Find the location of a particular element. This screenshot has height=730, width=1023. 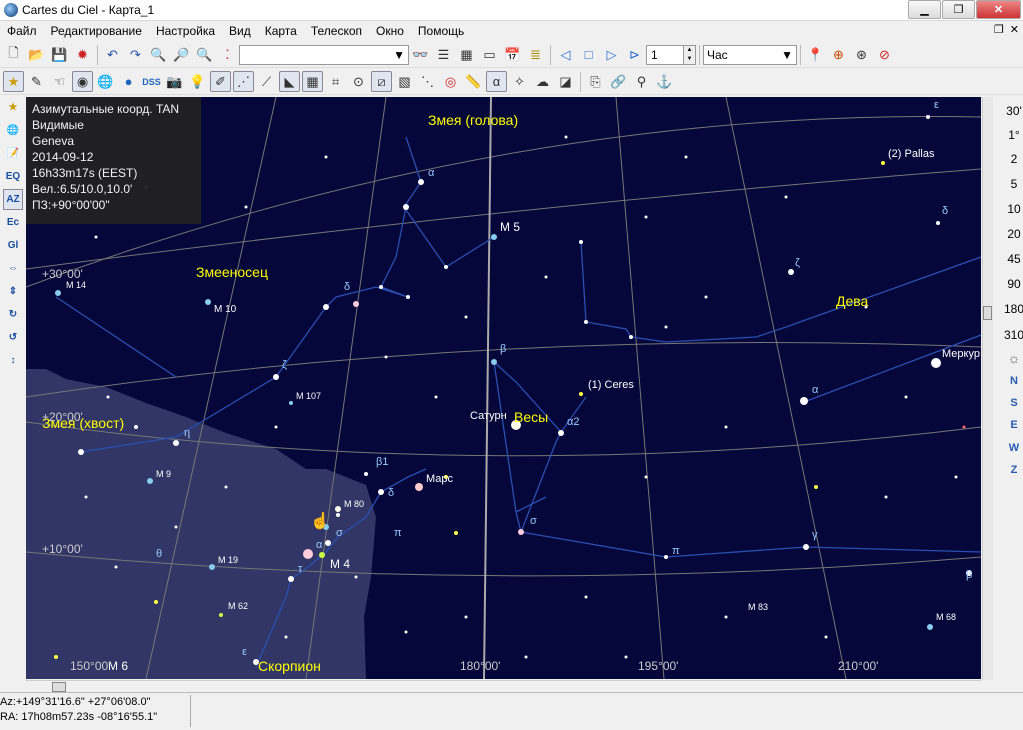

menu-help: Помощь is located at coordinates (441, 31).